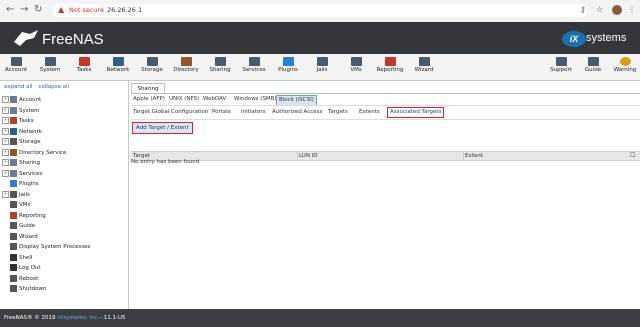 The image size is (640, 327). Describe the element at coordinates (599, 9) in the screenshot. I see `star-icon: ☆` at that location.